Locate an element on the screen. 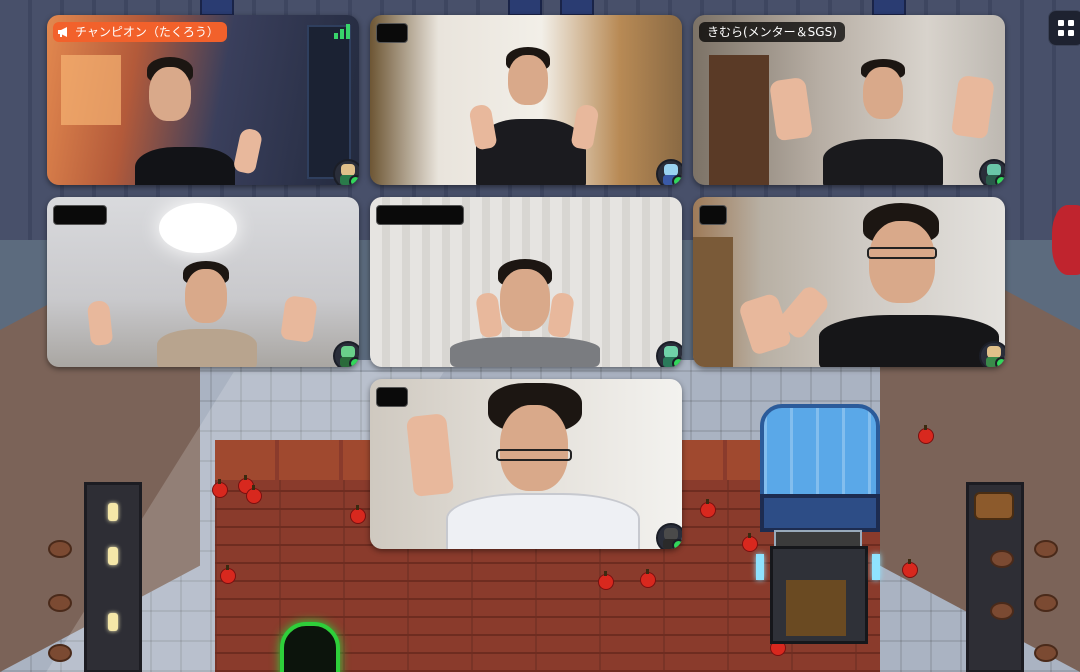 The image size is (1080, 672). name-tag: きむら(メンター＆SGS) is located at coordinates (772, 32).